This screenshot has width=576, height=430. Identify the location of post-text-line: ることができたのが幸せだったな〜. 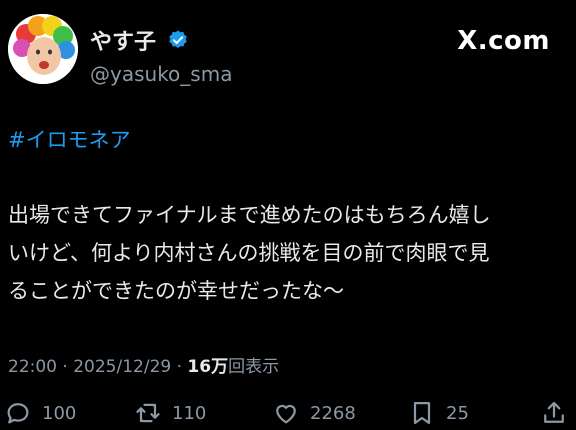
(176, 291).